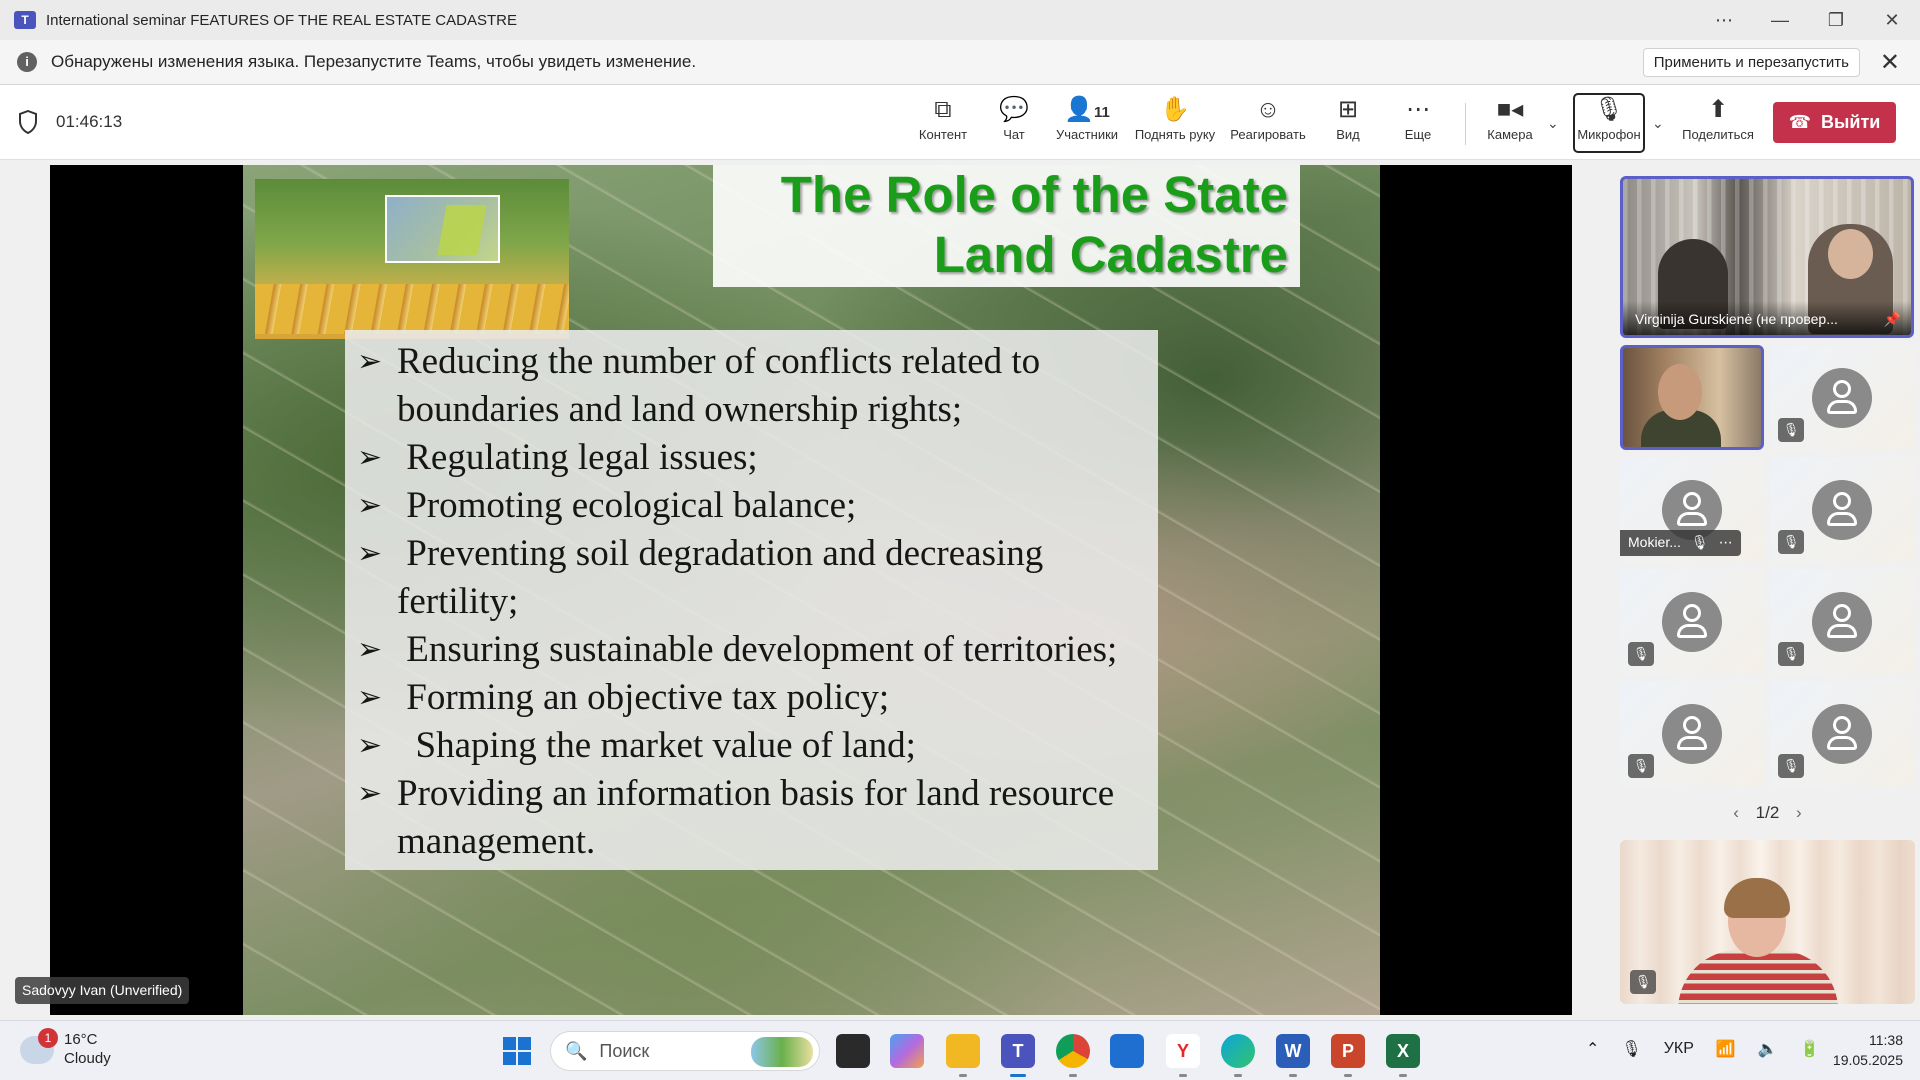 The width and height of the screenshot is (1920, 1080). Describe the element at coordinates (1418, 123) in the screenshot. I see `more-actions-button: ⋯ Еще` at that location.